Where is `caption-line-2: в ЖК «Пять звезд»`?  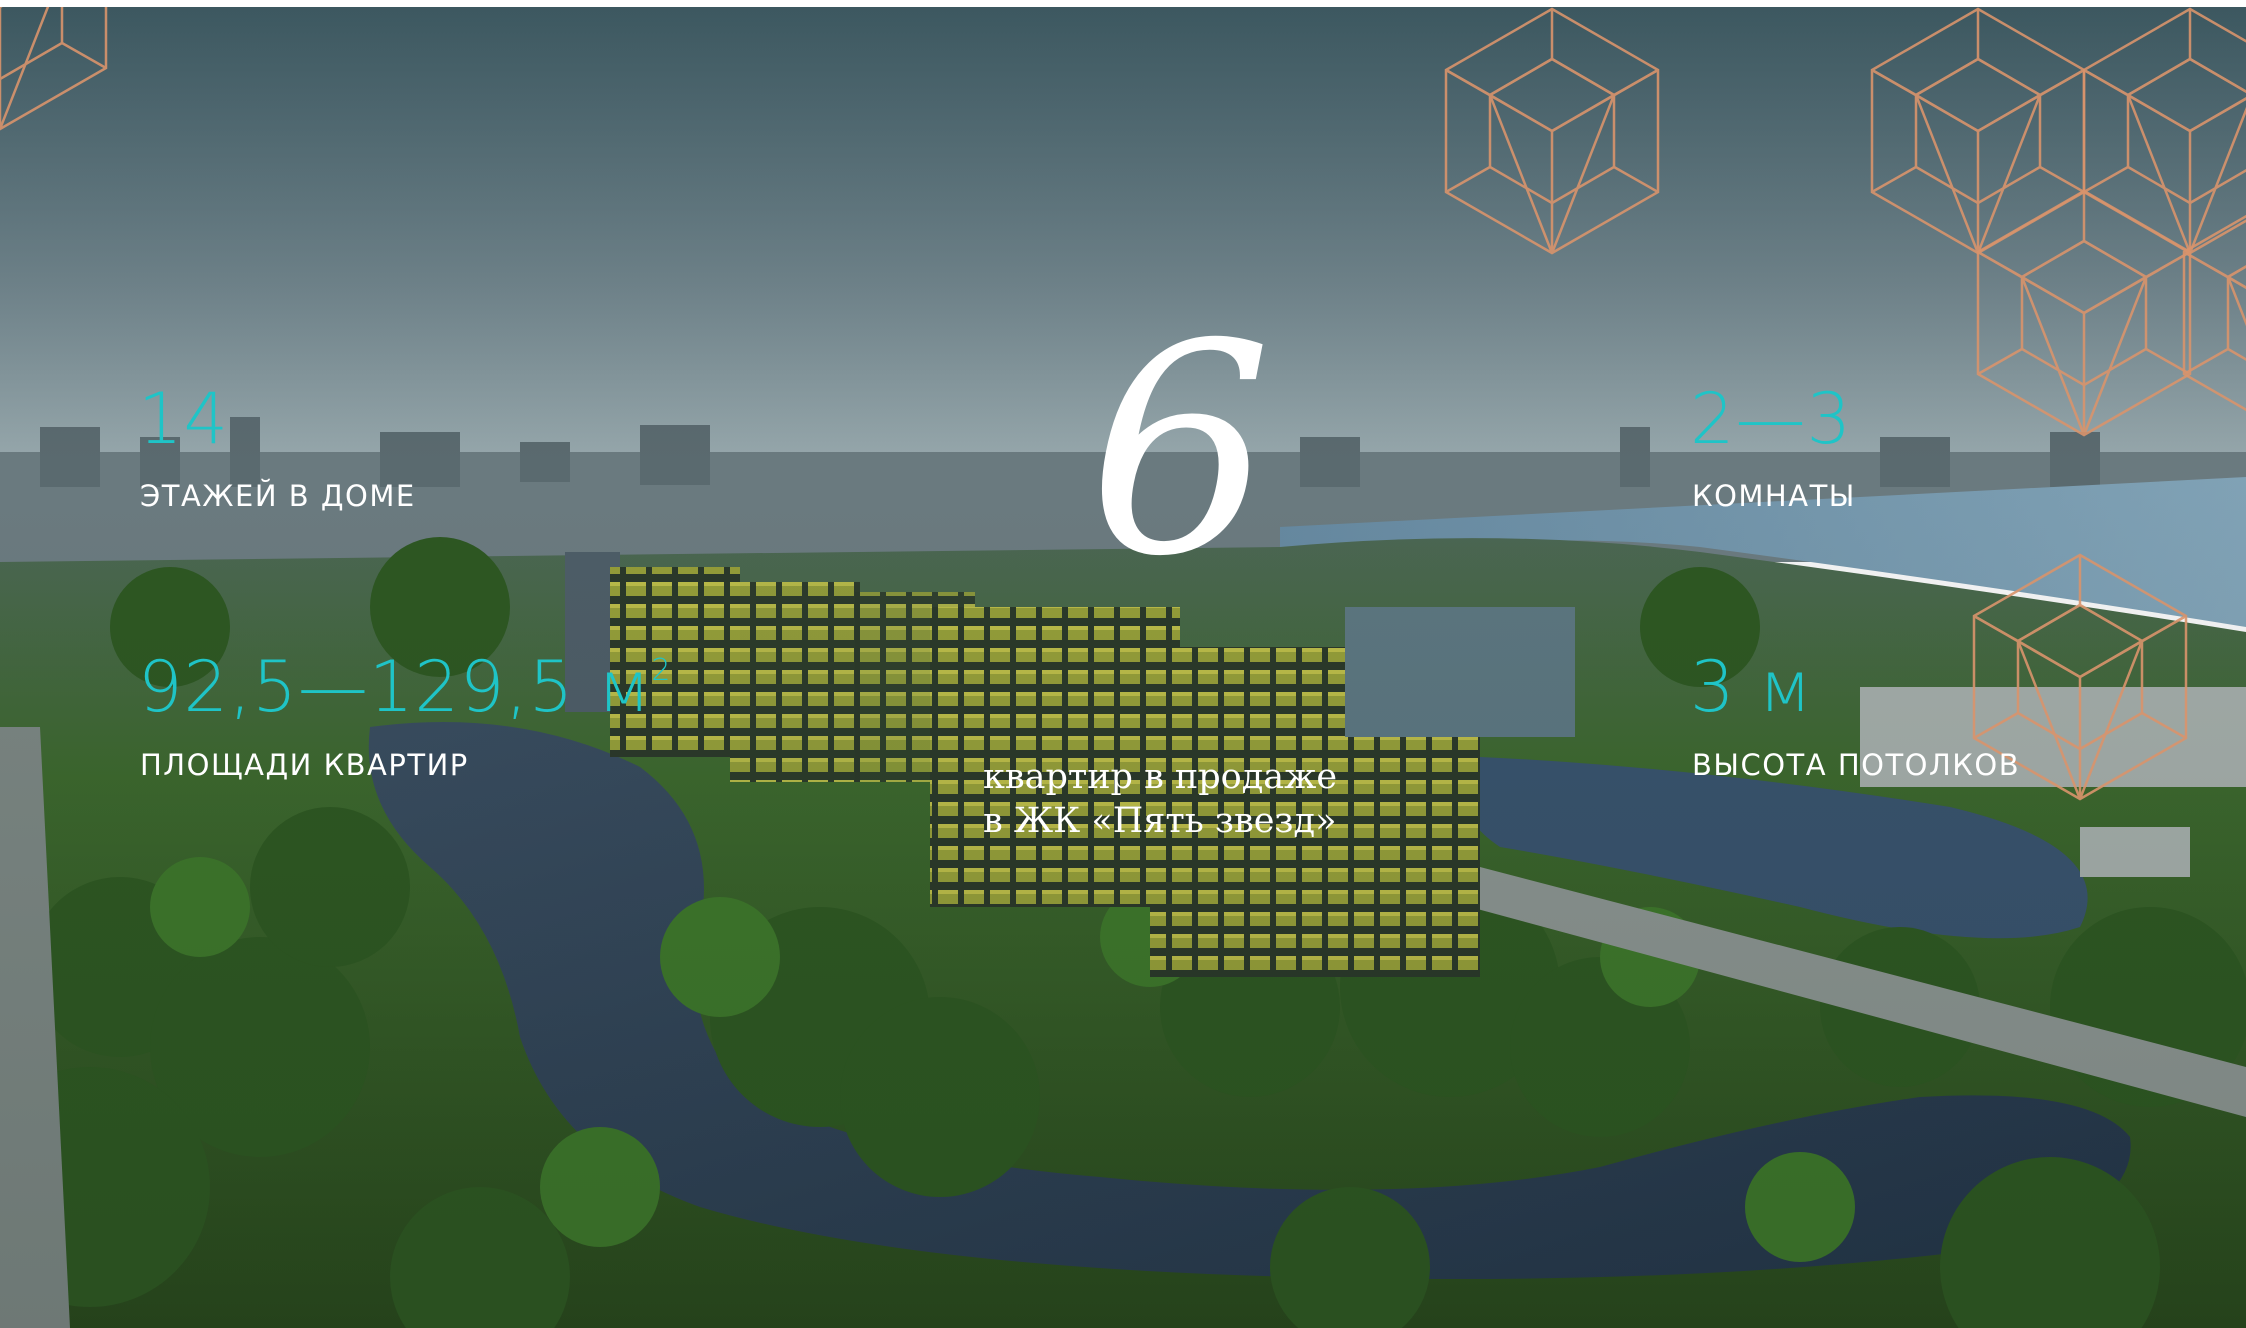
caption-line-2: в ЖК «Пять звезд» is located at coordinates (1160, 821).